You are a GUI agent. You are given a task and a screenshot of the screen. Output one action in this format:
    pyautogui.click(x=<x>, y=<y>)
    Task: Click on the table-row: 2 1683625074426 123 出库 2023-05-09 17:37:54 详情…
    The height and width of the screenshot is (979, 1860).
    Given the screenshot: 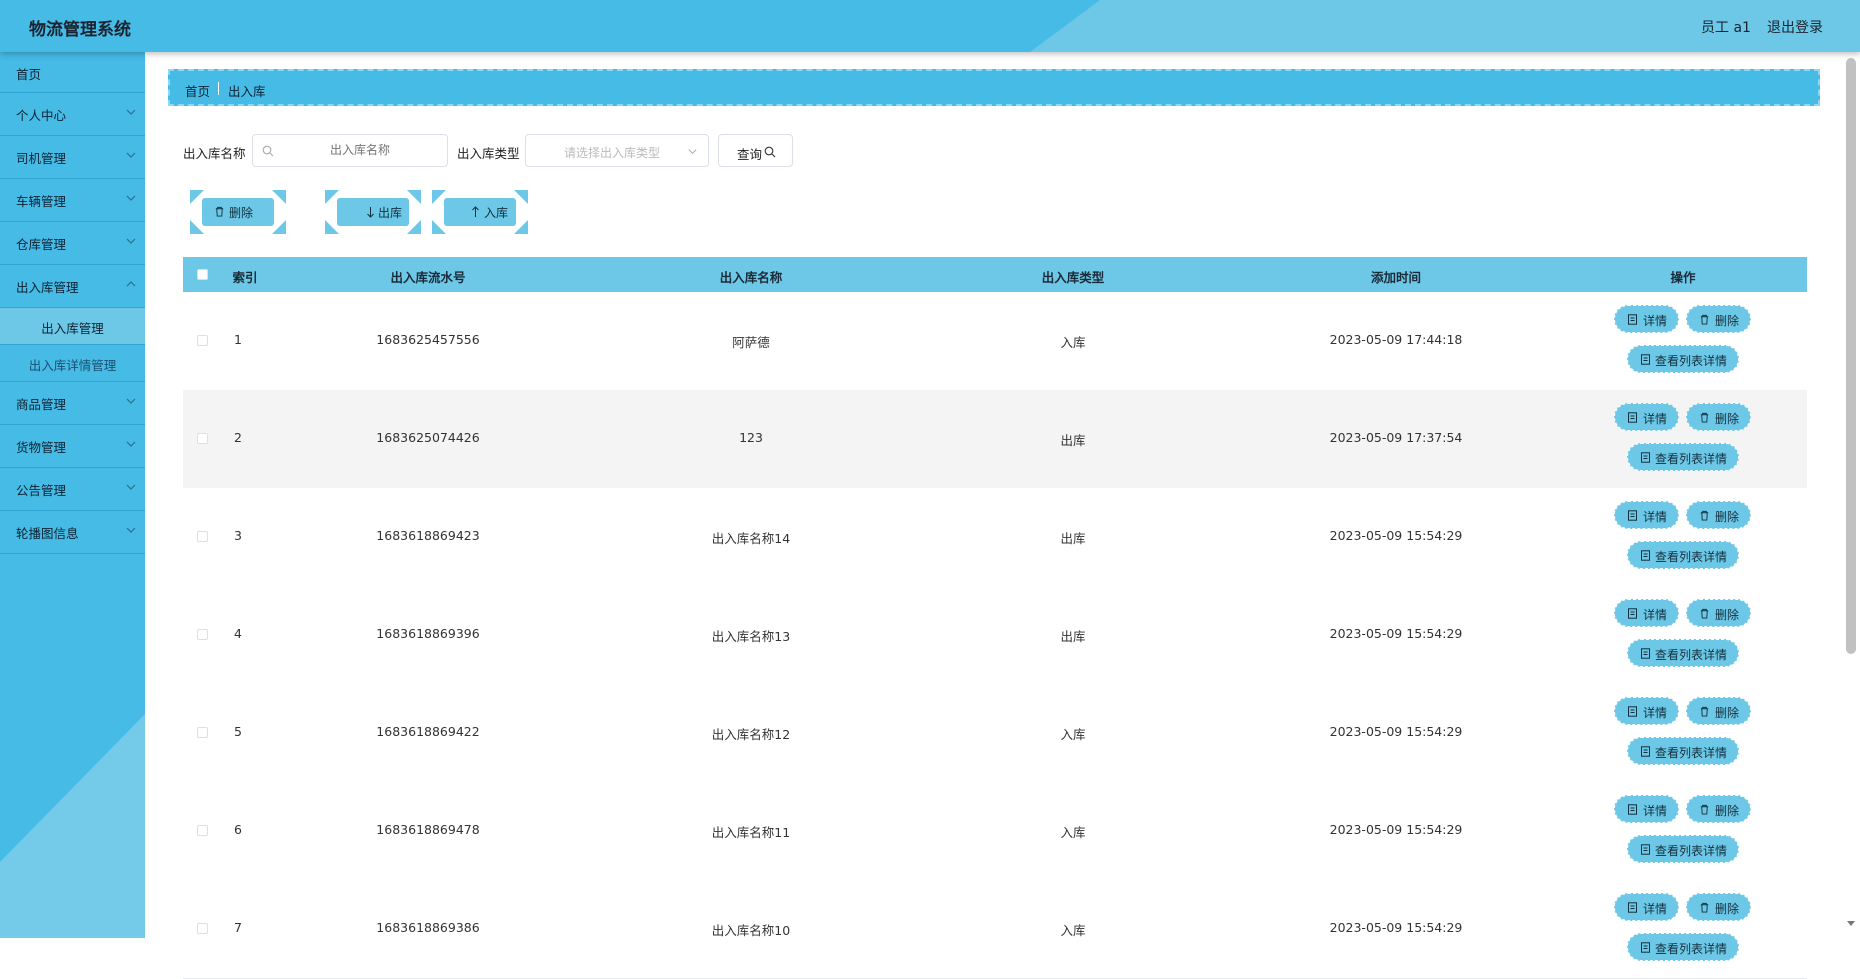 What is the action you would take?
    pyautogui.click(x=995, y=439)
    